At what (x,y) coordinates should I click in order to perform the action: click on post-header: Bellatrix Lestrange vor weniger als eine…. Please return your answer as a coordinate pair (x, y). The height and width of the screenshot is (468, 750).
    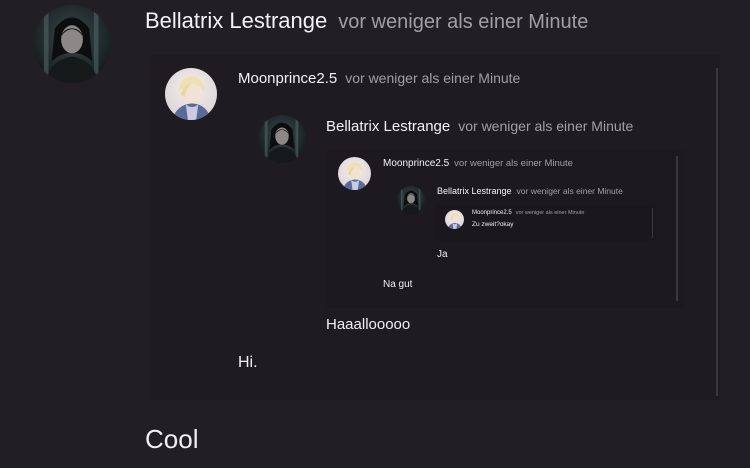
    Looking at the image, I should click on (366, 23).